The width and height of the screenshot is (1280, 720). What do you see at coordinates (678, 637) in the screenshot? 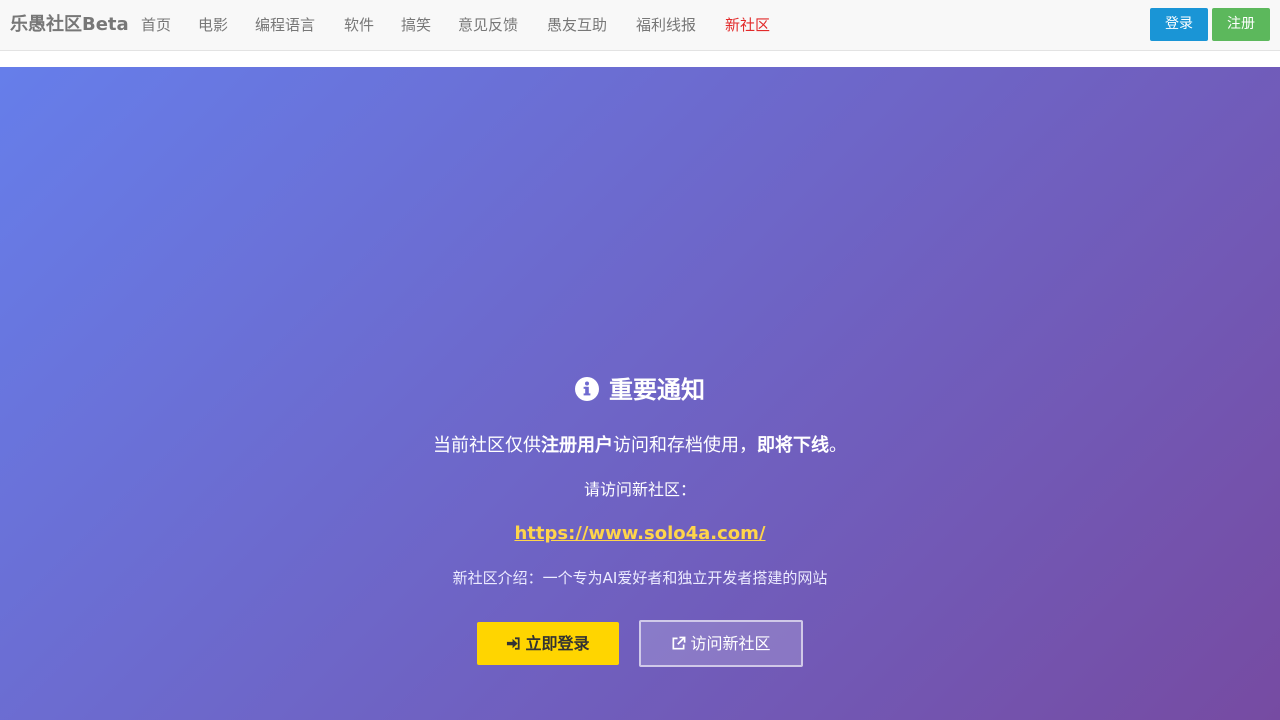
I see `external-link-icon` at bounding box center [678, 637].